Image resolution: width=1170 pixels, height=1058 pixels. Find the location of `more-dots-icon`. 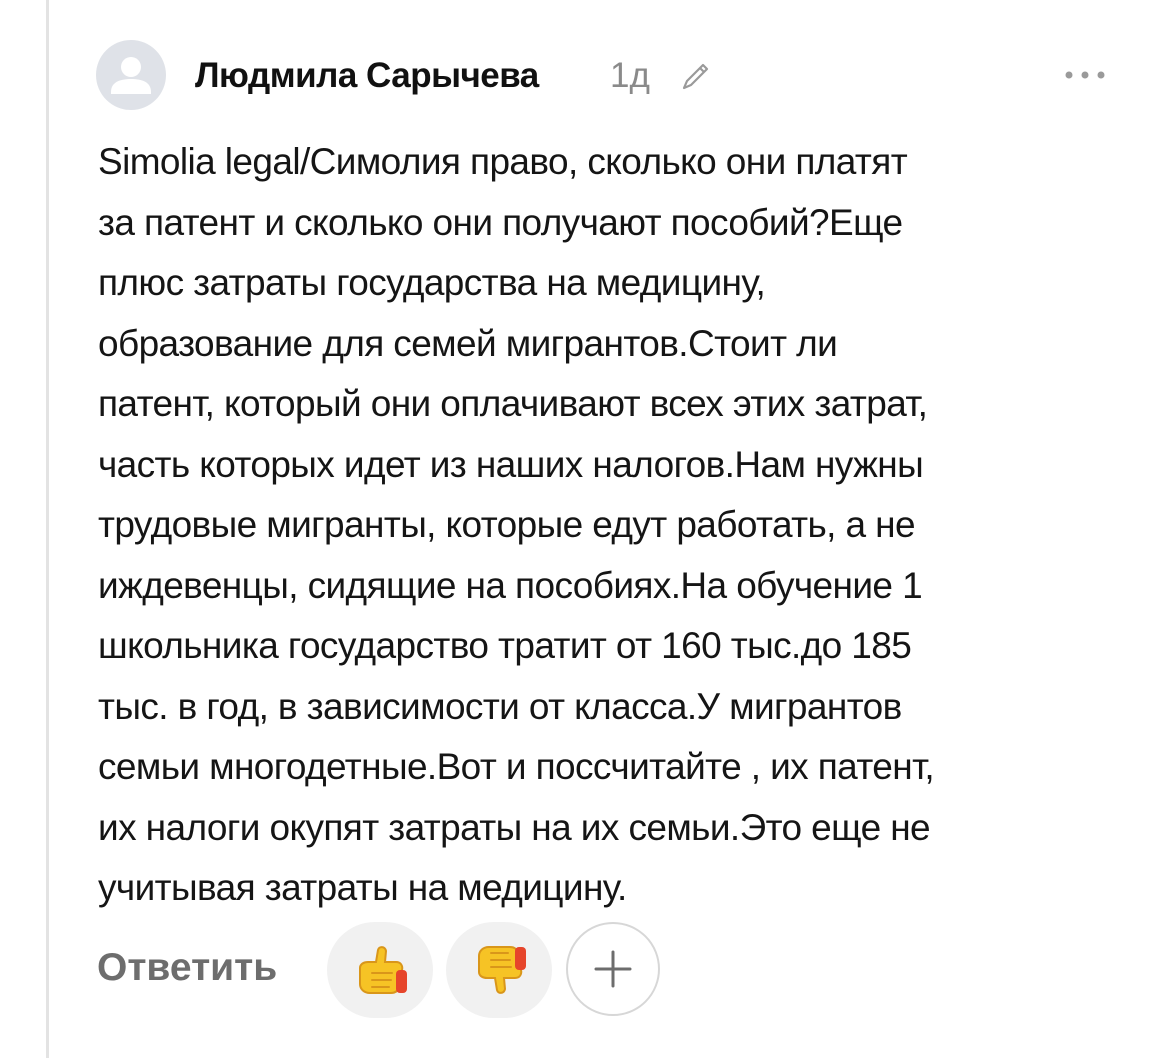

more-dots-icon is located at coordinates (1085, 75).